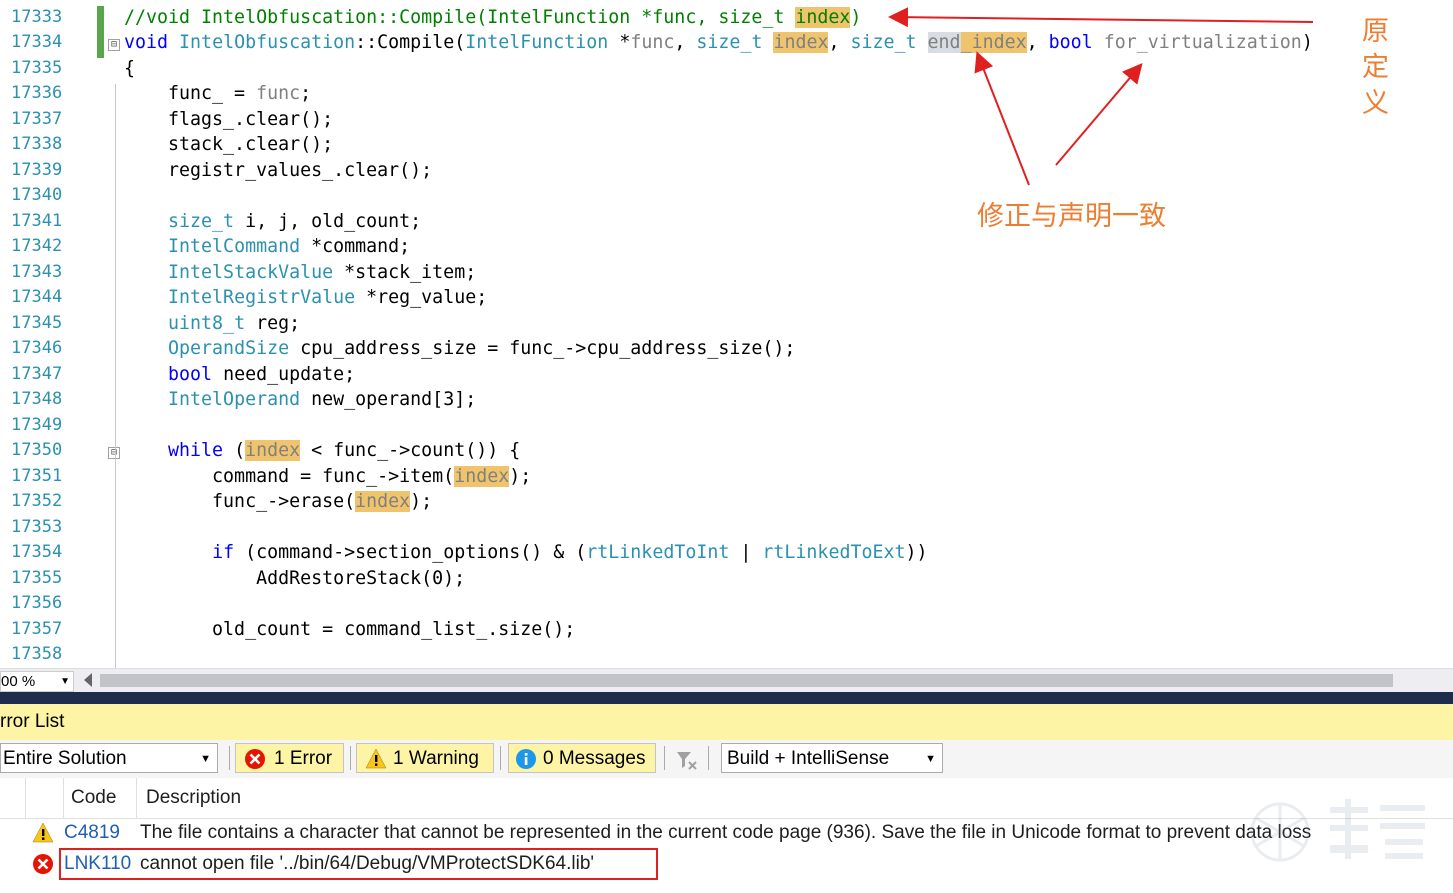  I want to click on column-code: Code, so click(93, 798).